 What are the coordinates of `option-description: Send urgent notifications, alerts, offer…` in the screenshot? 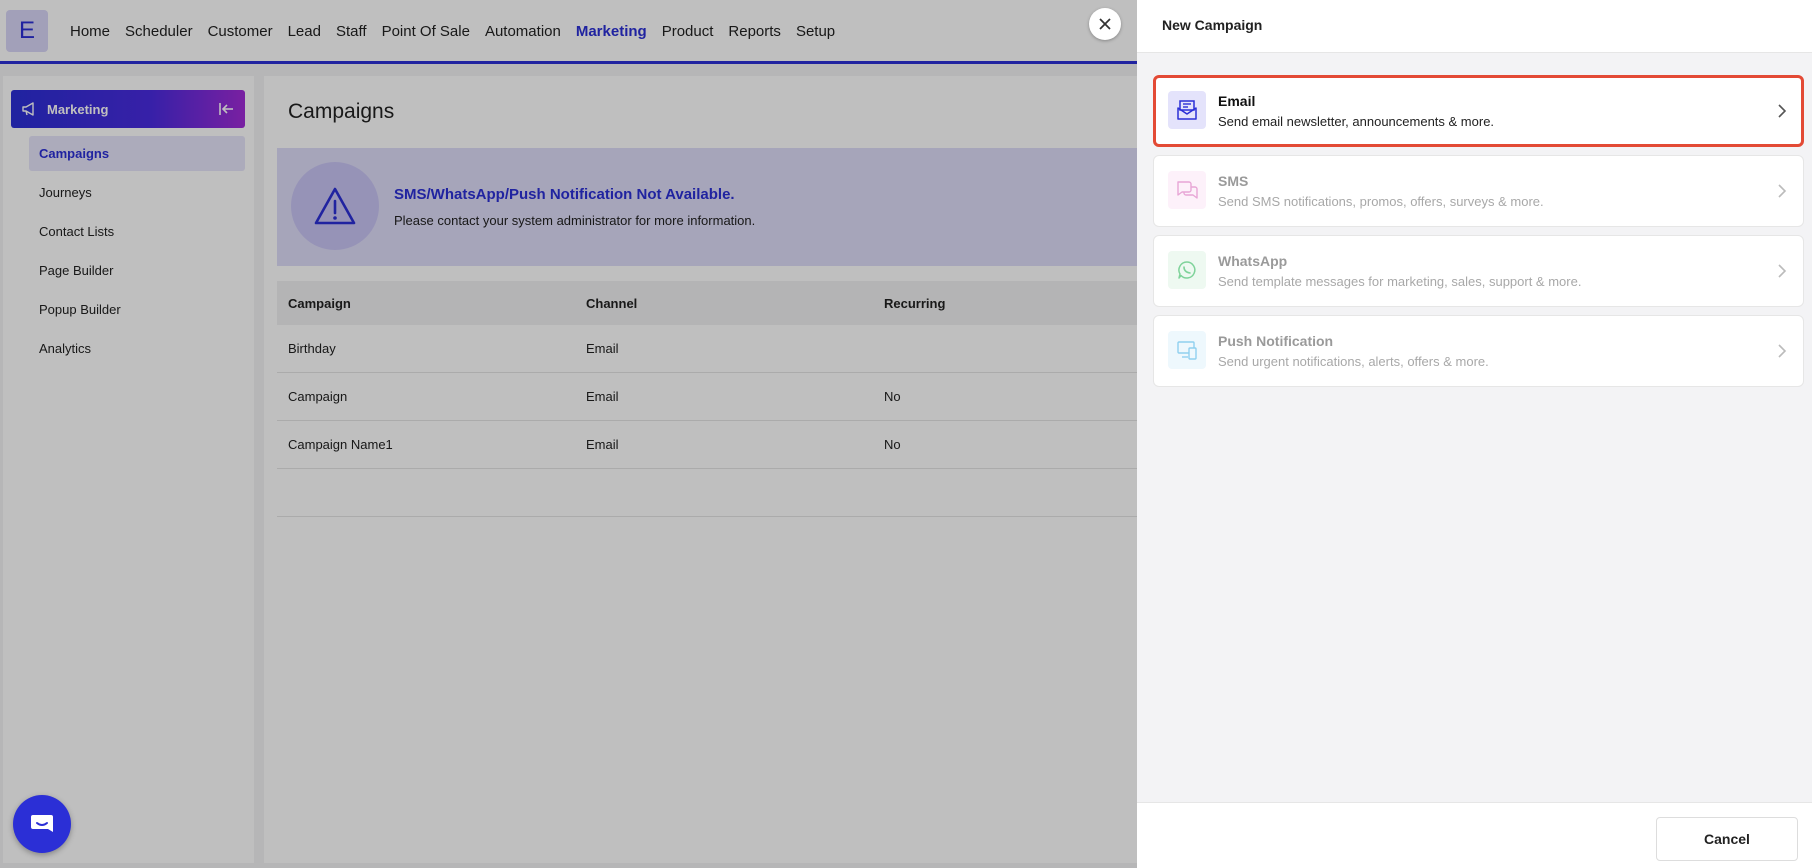 It's located at (1353, 361).